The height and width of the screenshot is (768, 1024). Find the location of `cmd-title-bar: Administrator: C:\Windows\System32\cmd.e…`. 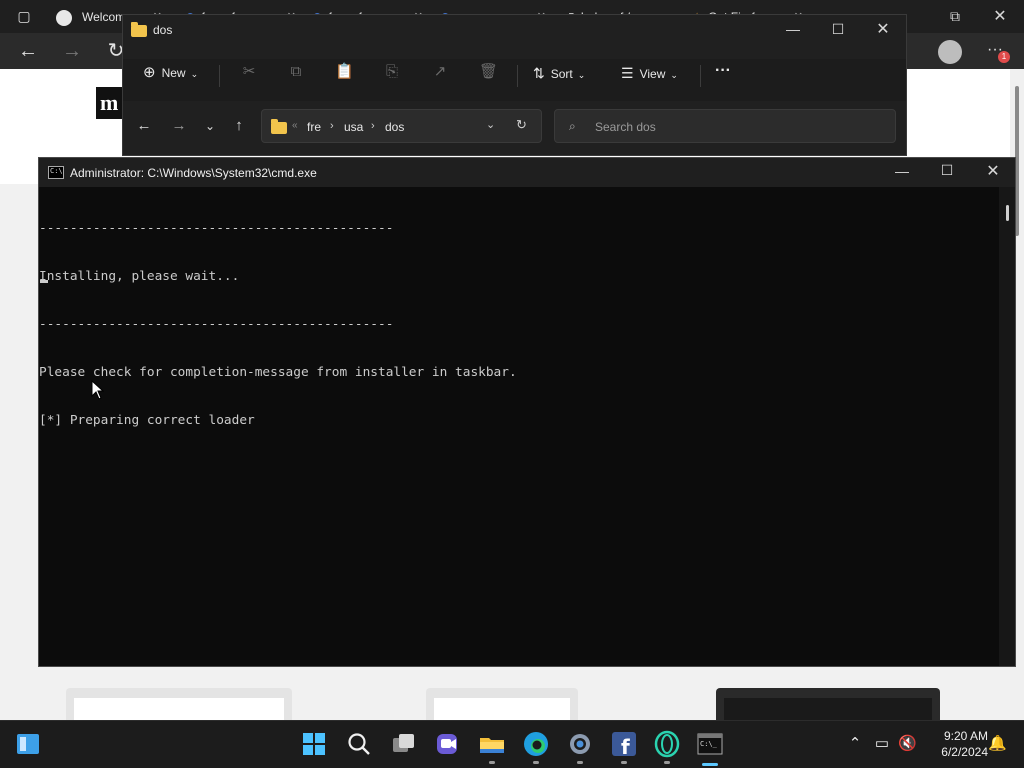

cmd-title-bar: Administrator: C:\Windows\System32\cmd.e… is located at coordinates (527, 172).